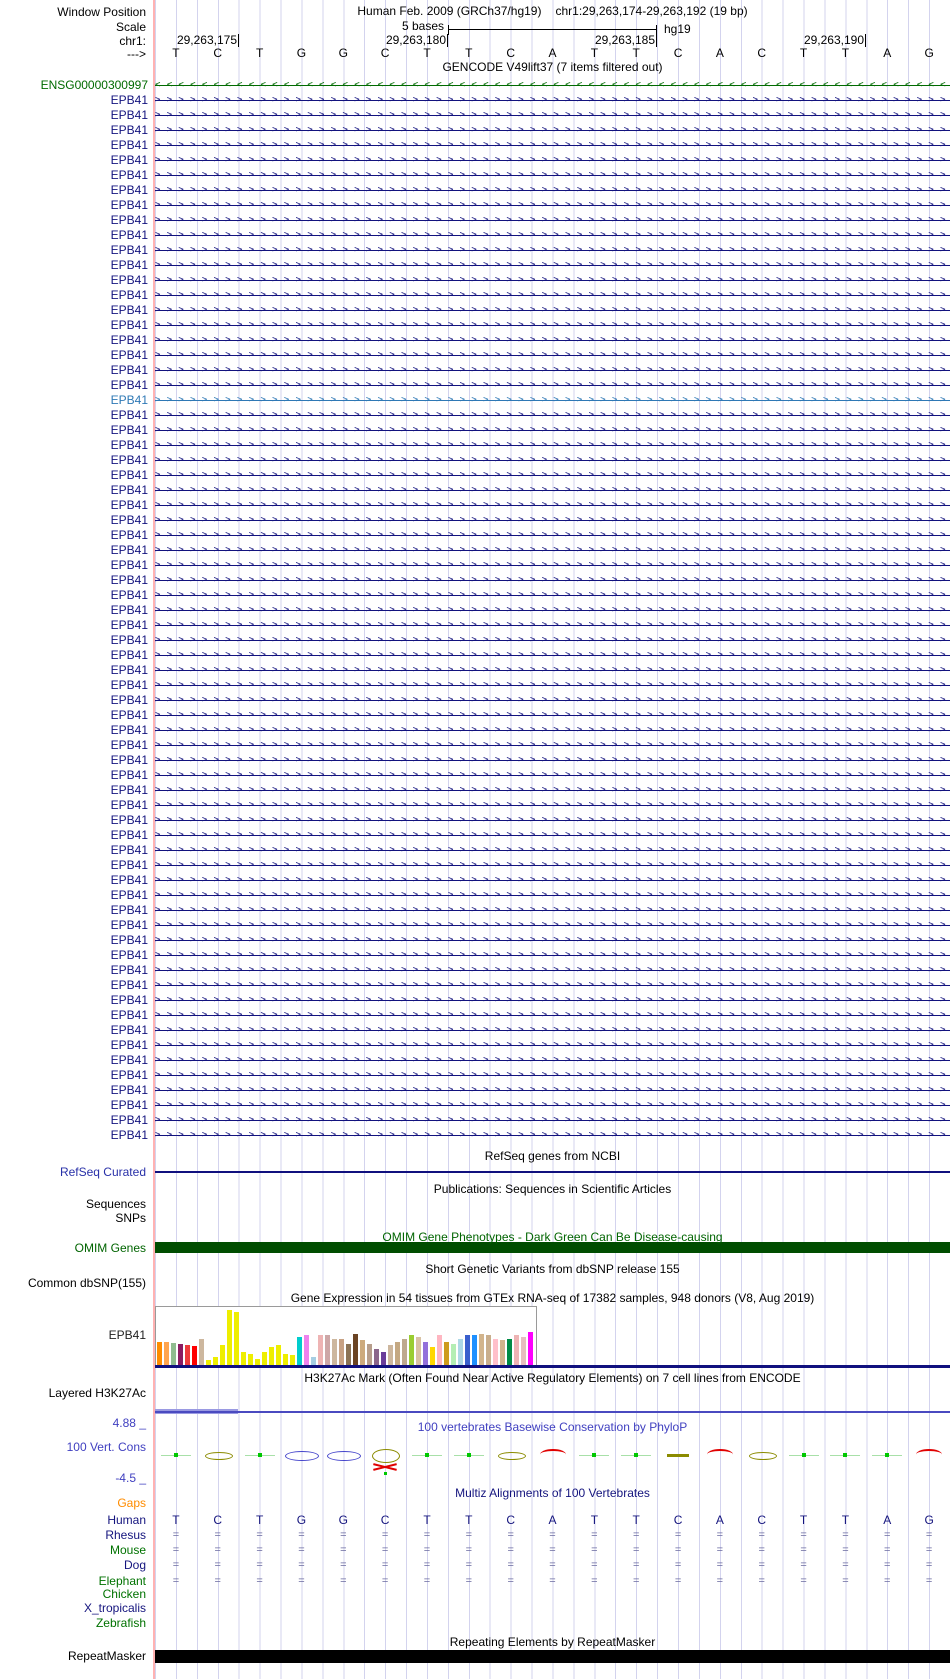  I want to click on refseq-curated-gene-line, so click(552, 1172).